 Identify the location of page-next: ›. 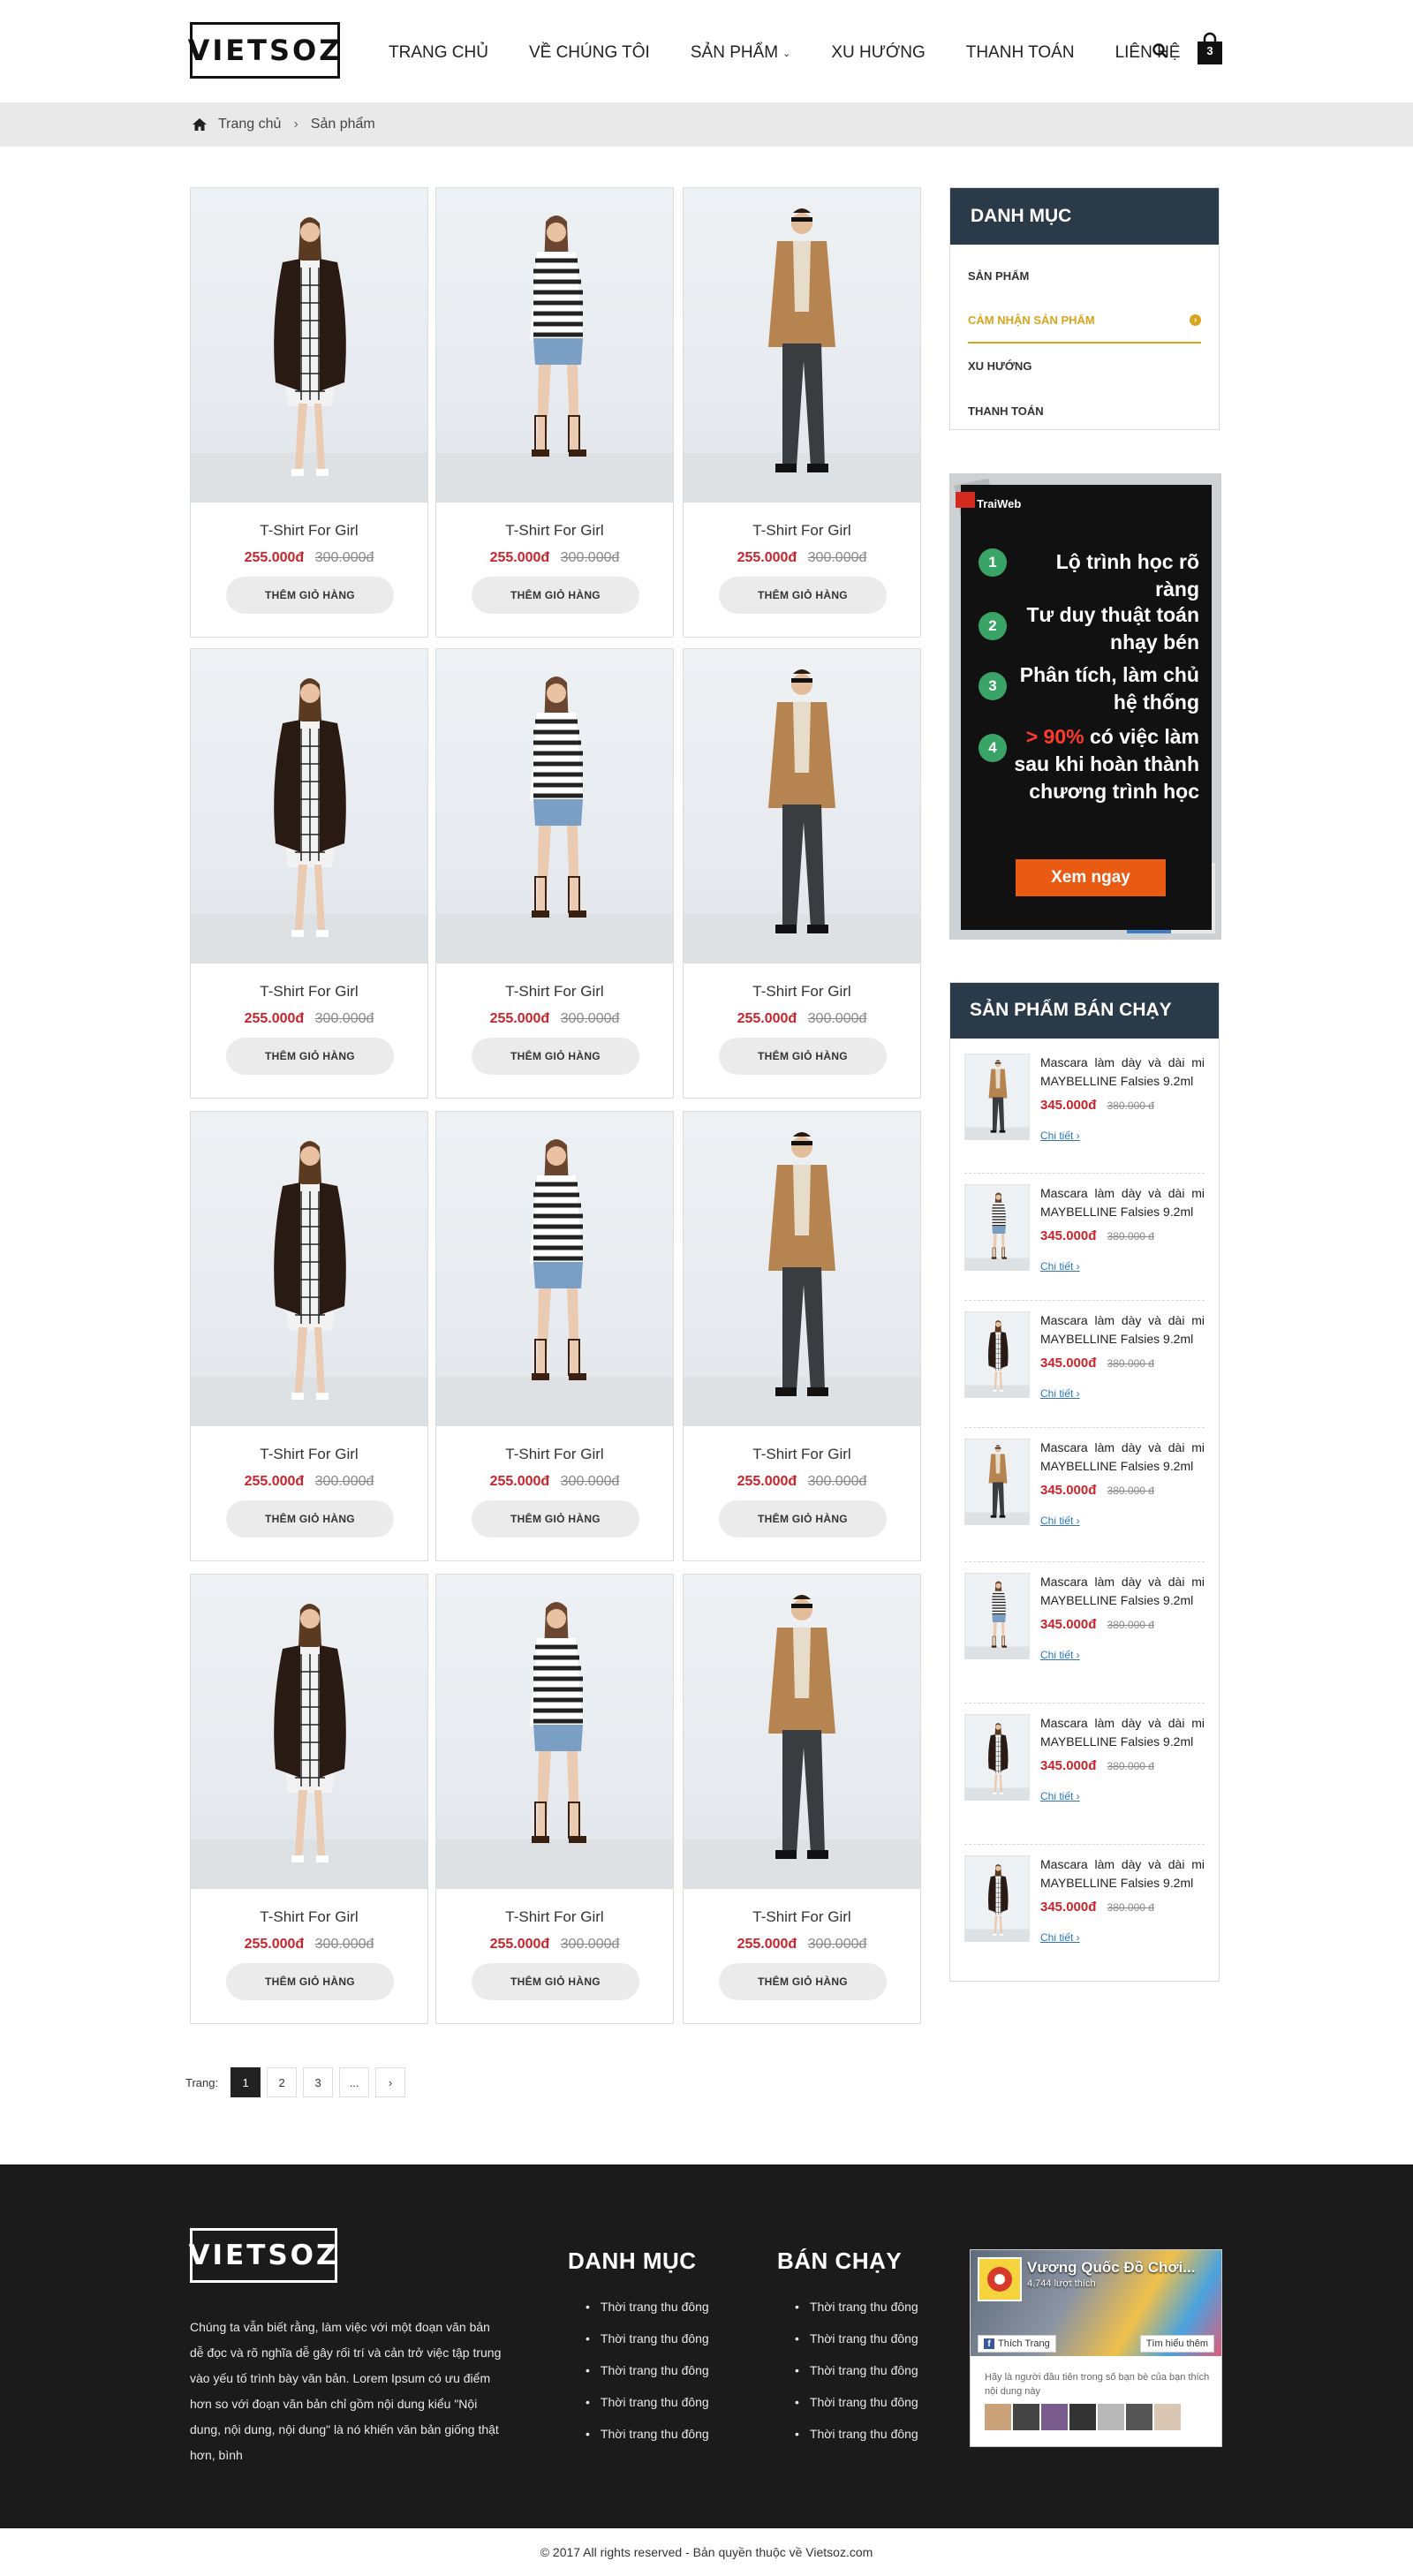
(390, 2082).